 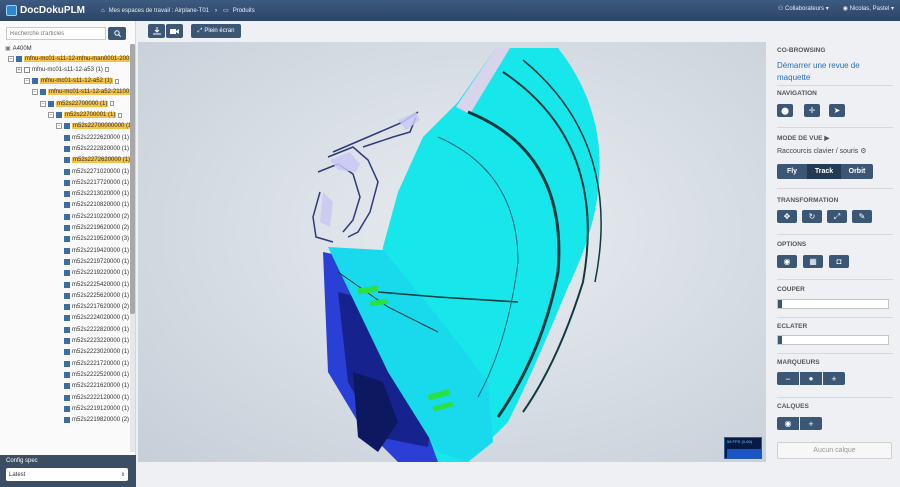 What do you see at coordinates (812, 110) in the screenshot?
I see `center-button: ✛` at bounding box center [812, 110].